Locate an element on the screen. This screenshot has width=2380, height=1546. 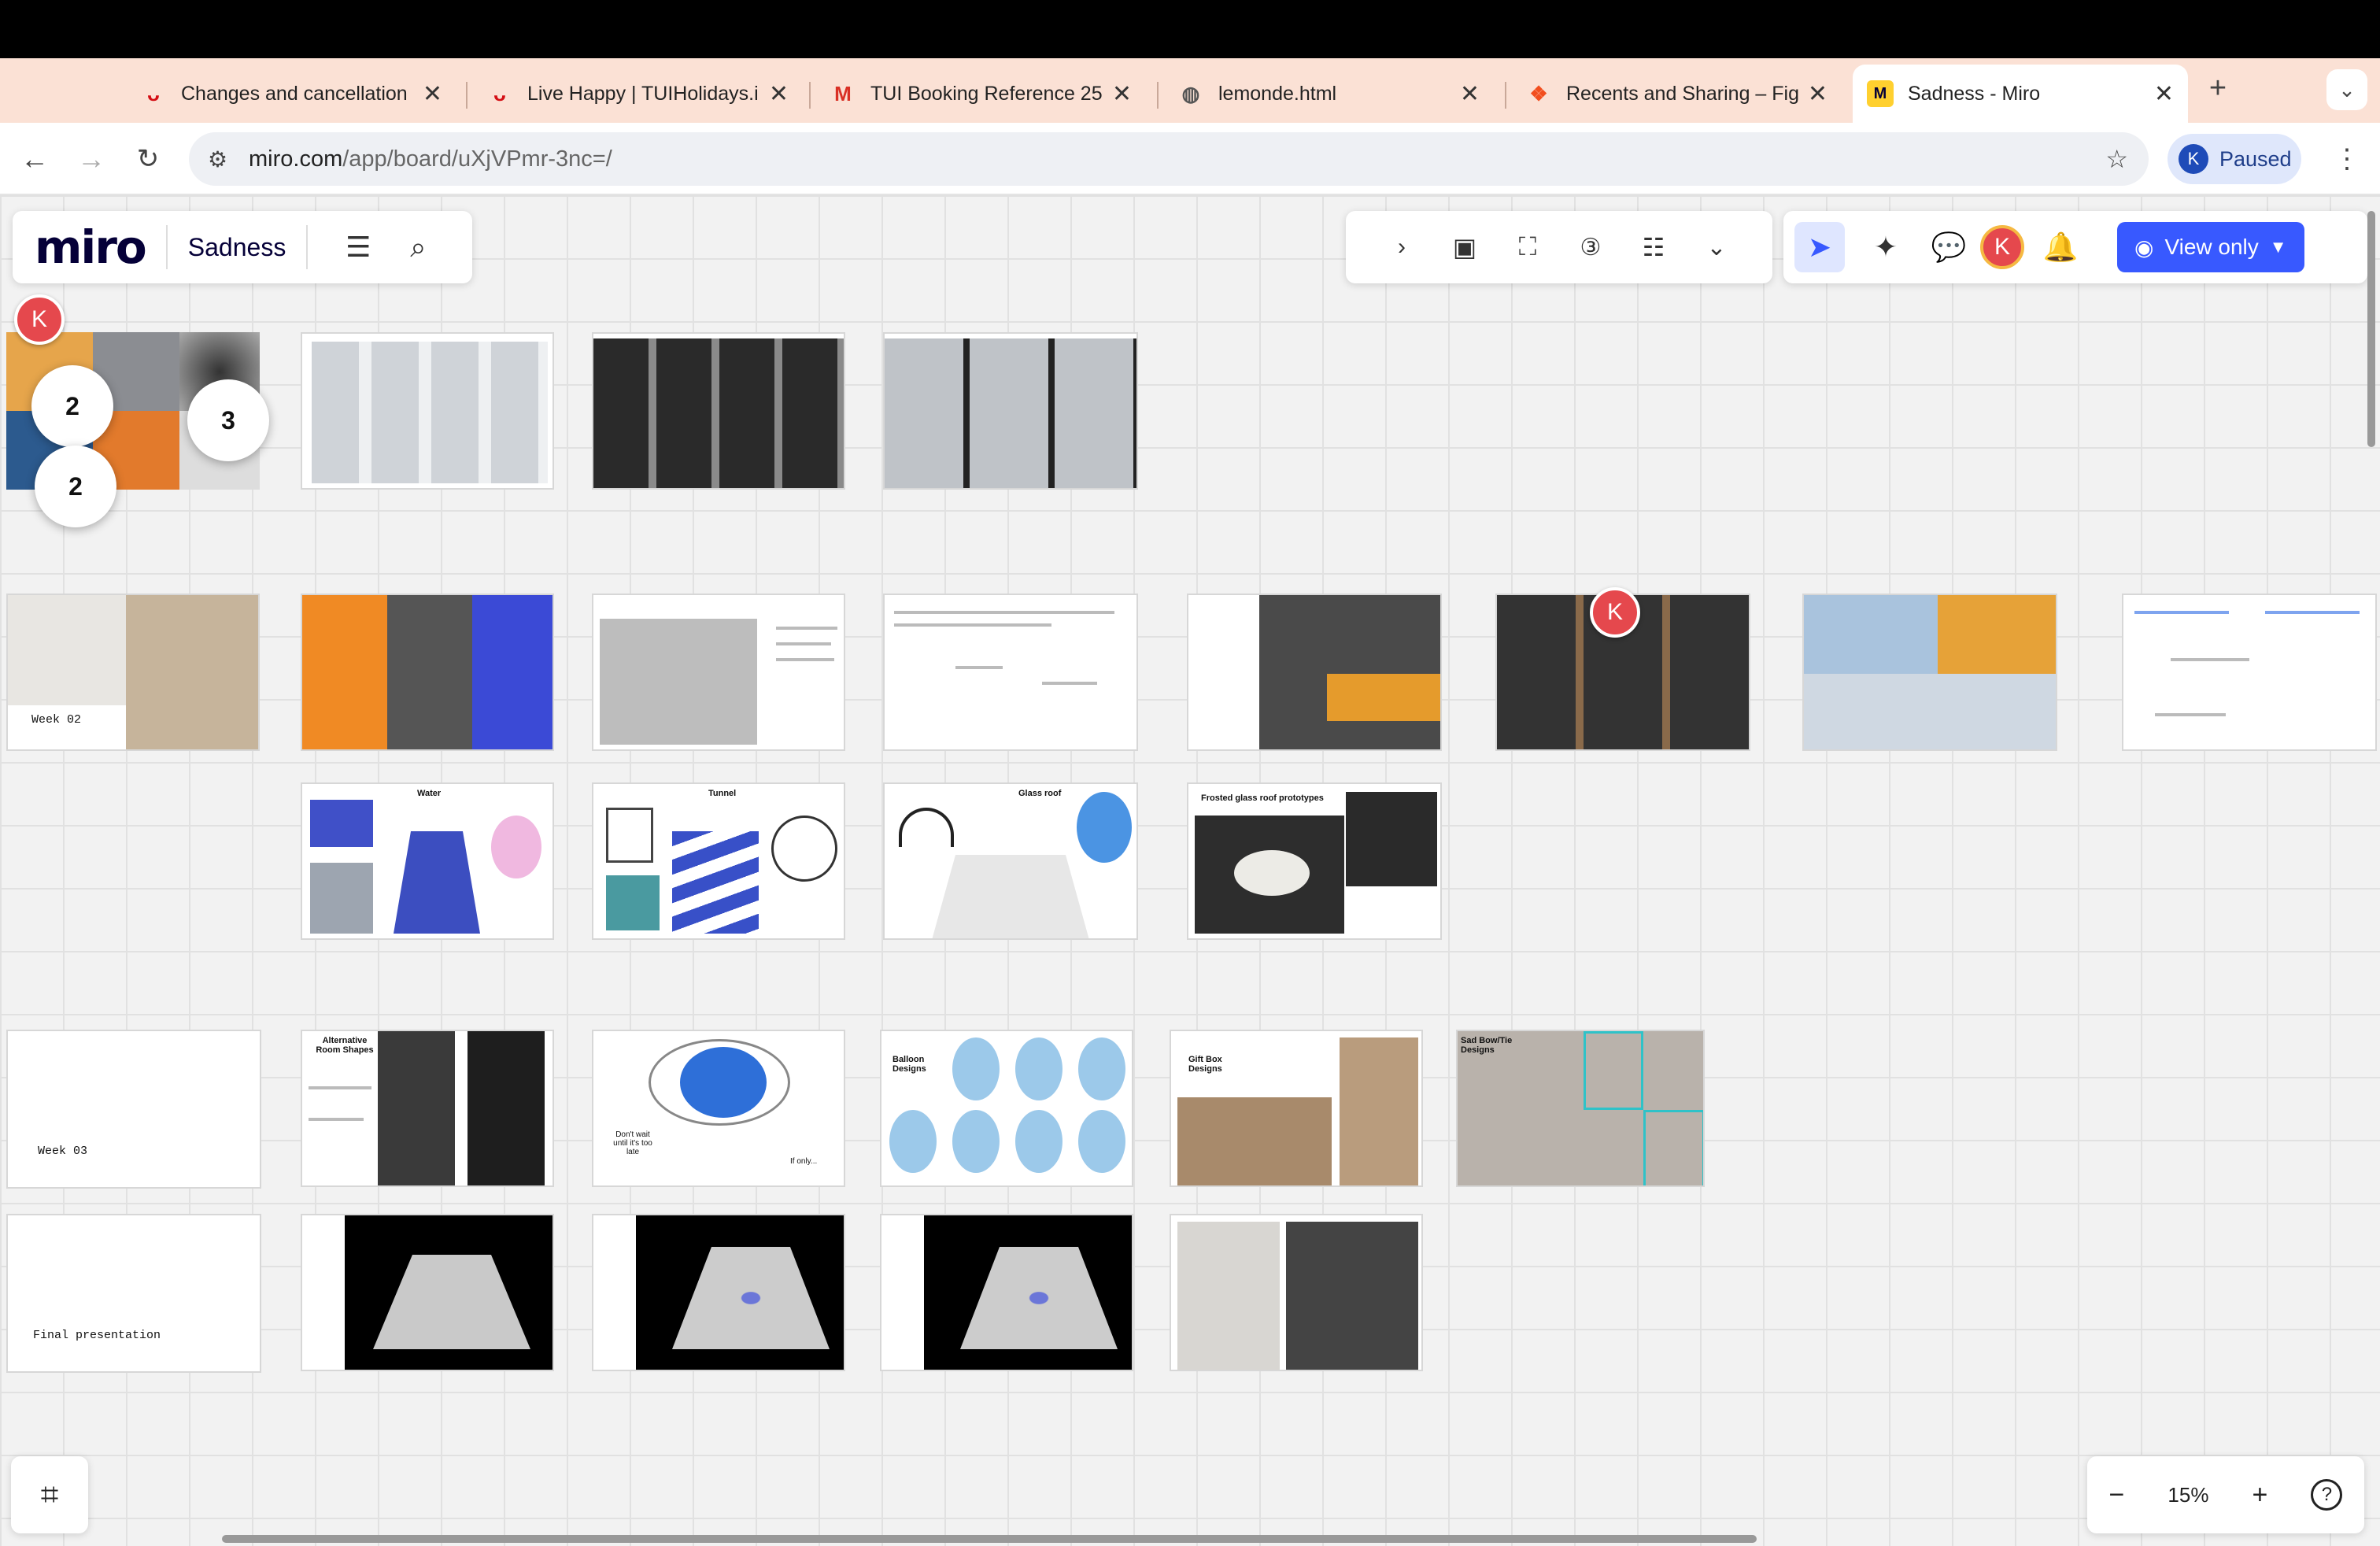
miro-logo: miro is located at coordinates (91, 247).